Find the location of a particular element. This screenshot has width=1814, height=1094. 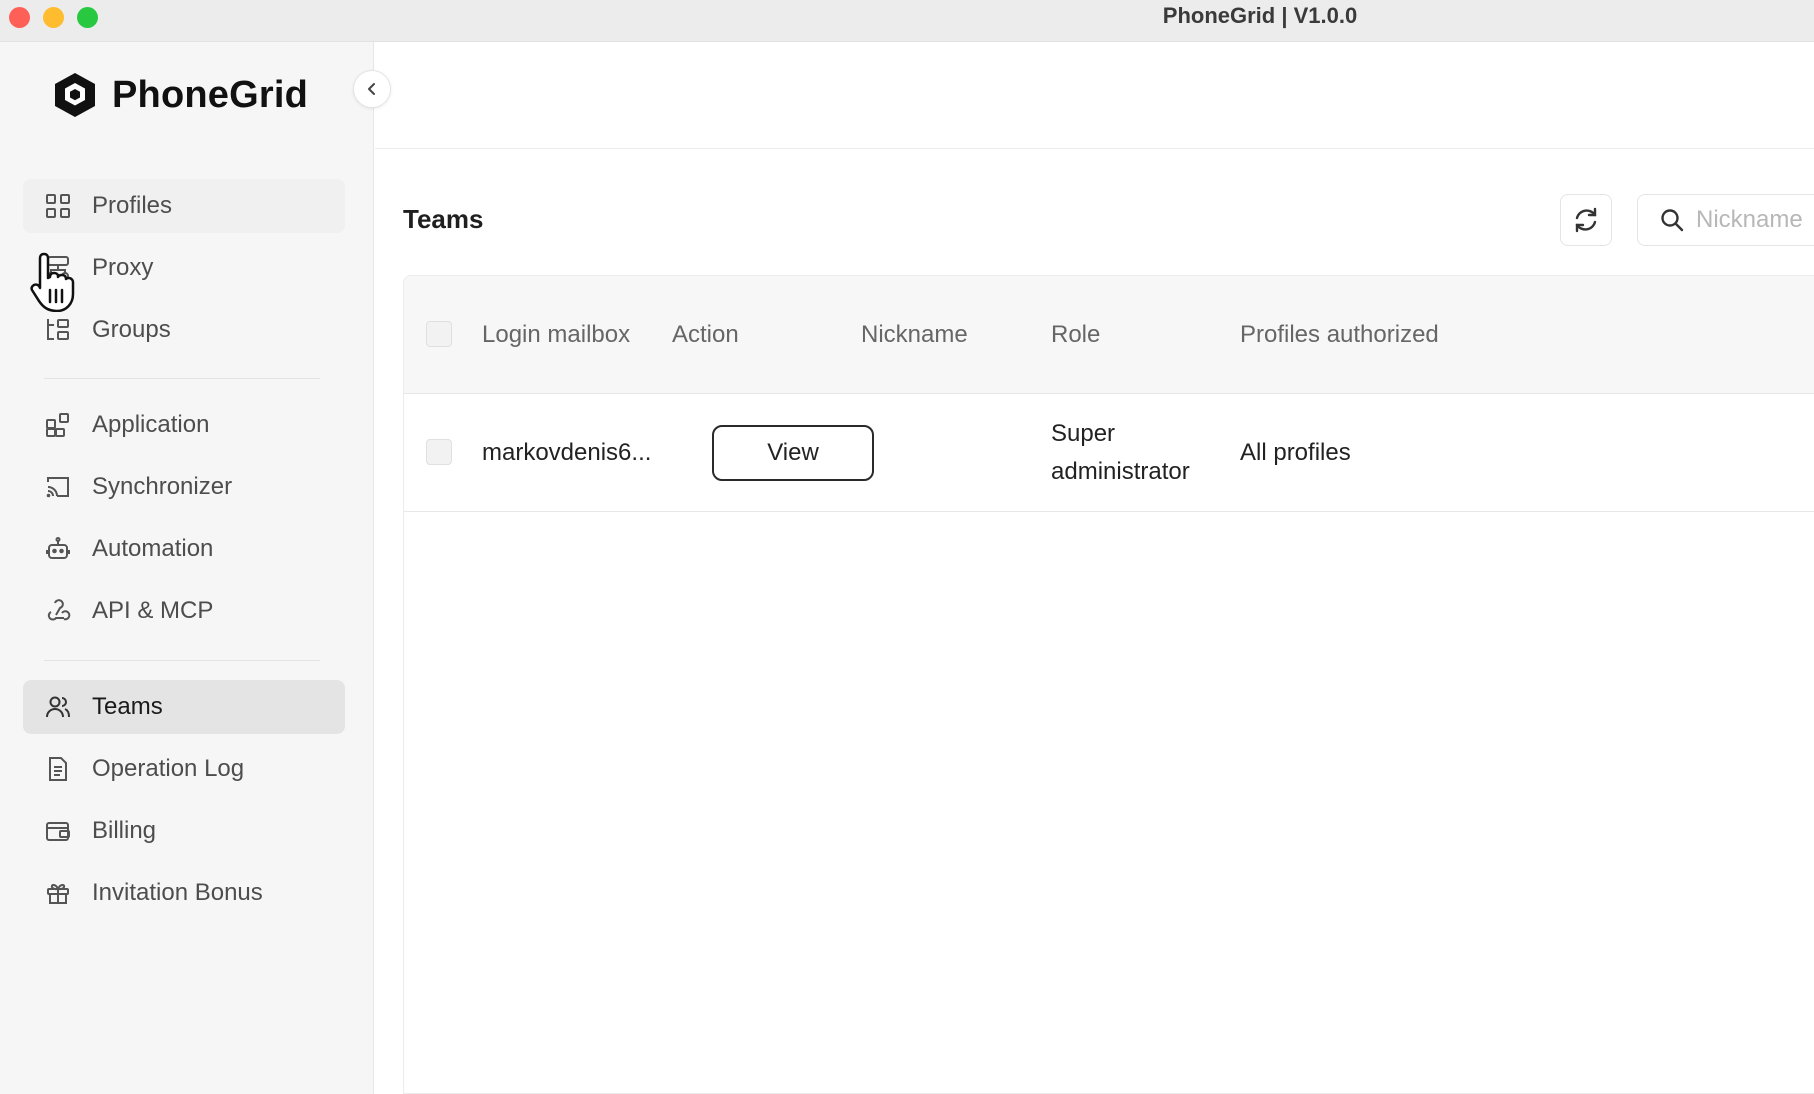

sidebar-item-label: Synchronizer is located at coordinates (162, 486).